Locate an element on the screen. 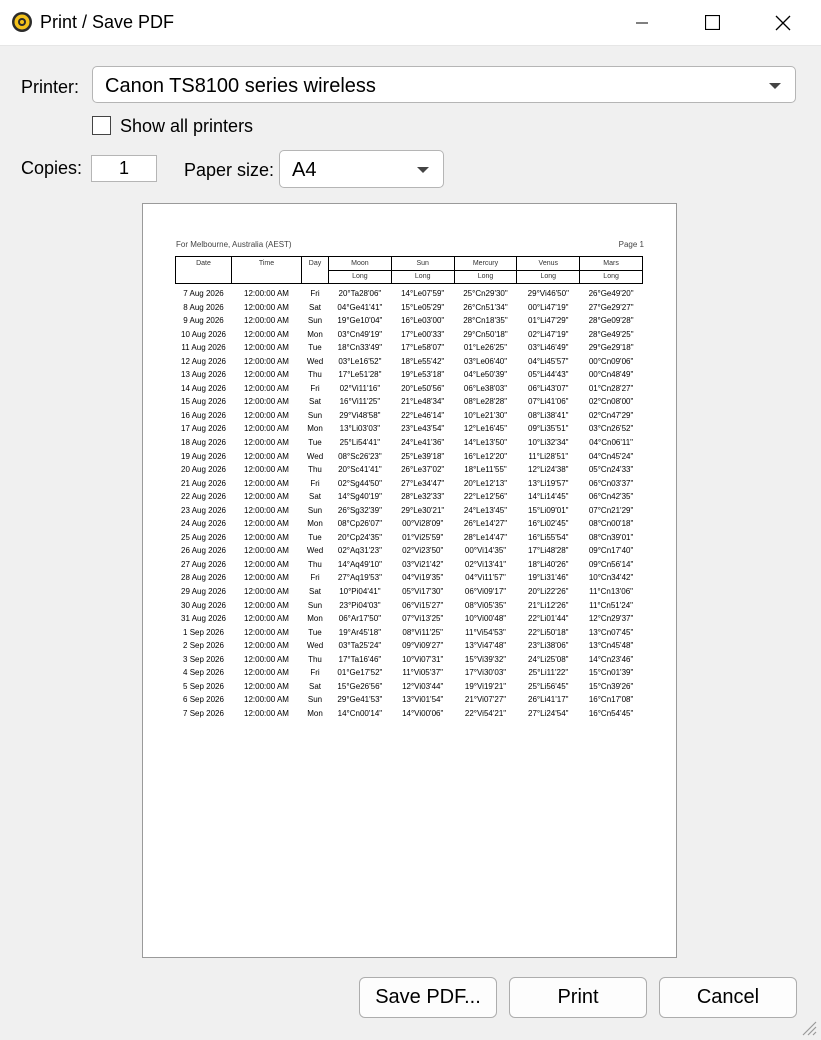 This screenshot has width=821, height=1040. table-cell: 23°Le43'54" is located at coordinates (423, 429).